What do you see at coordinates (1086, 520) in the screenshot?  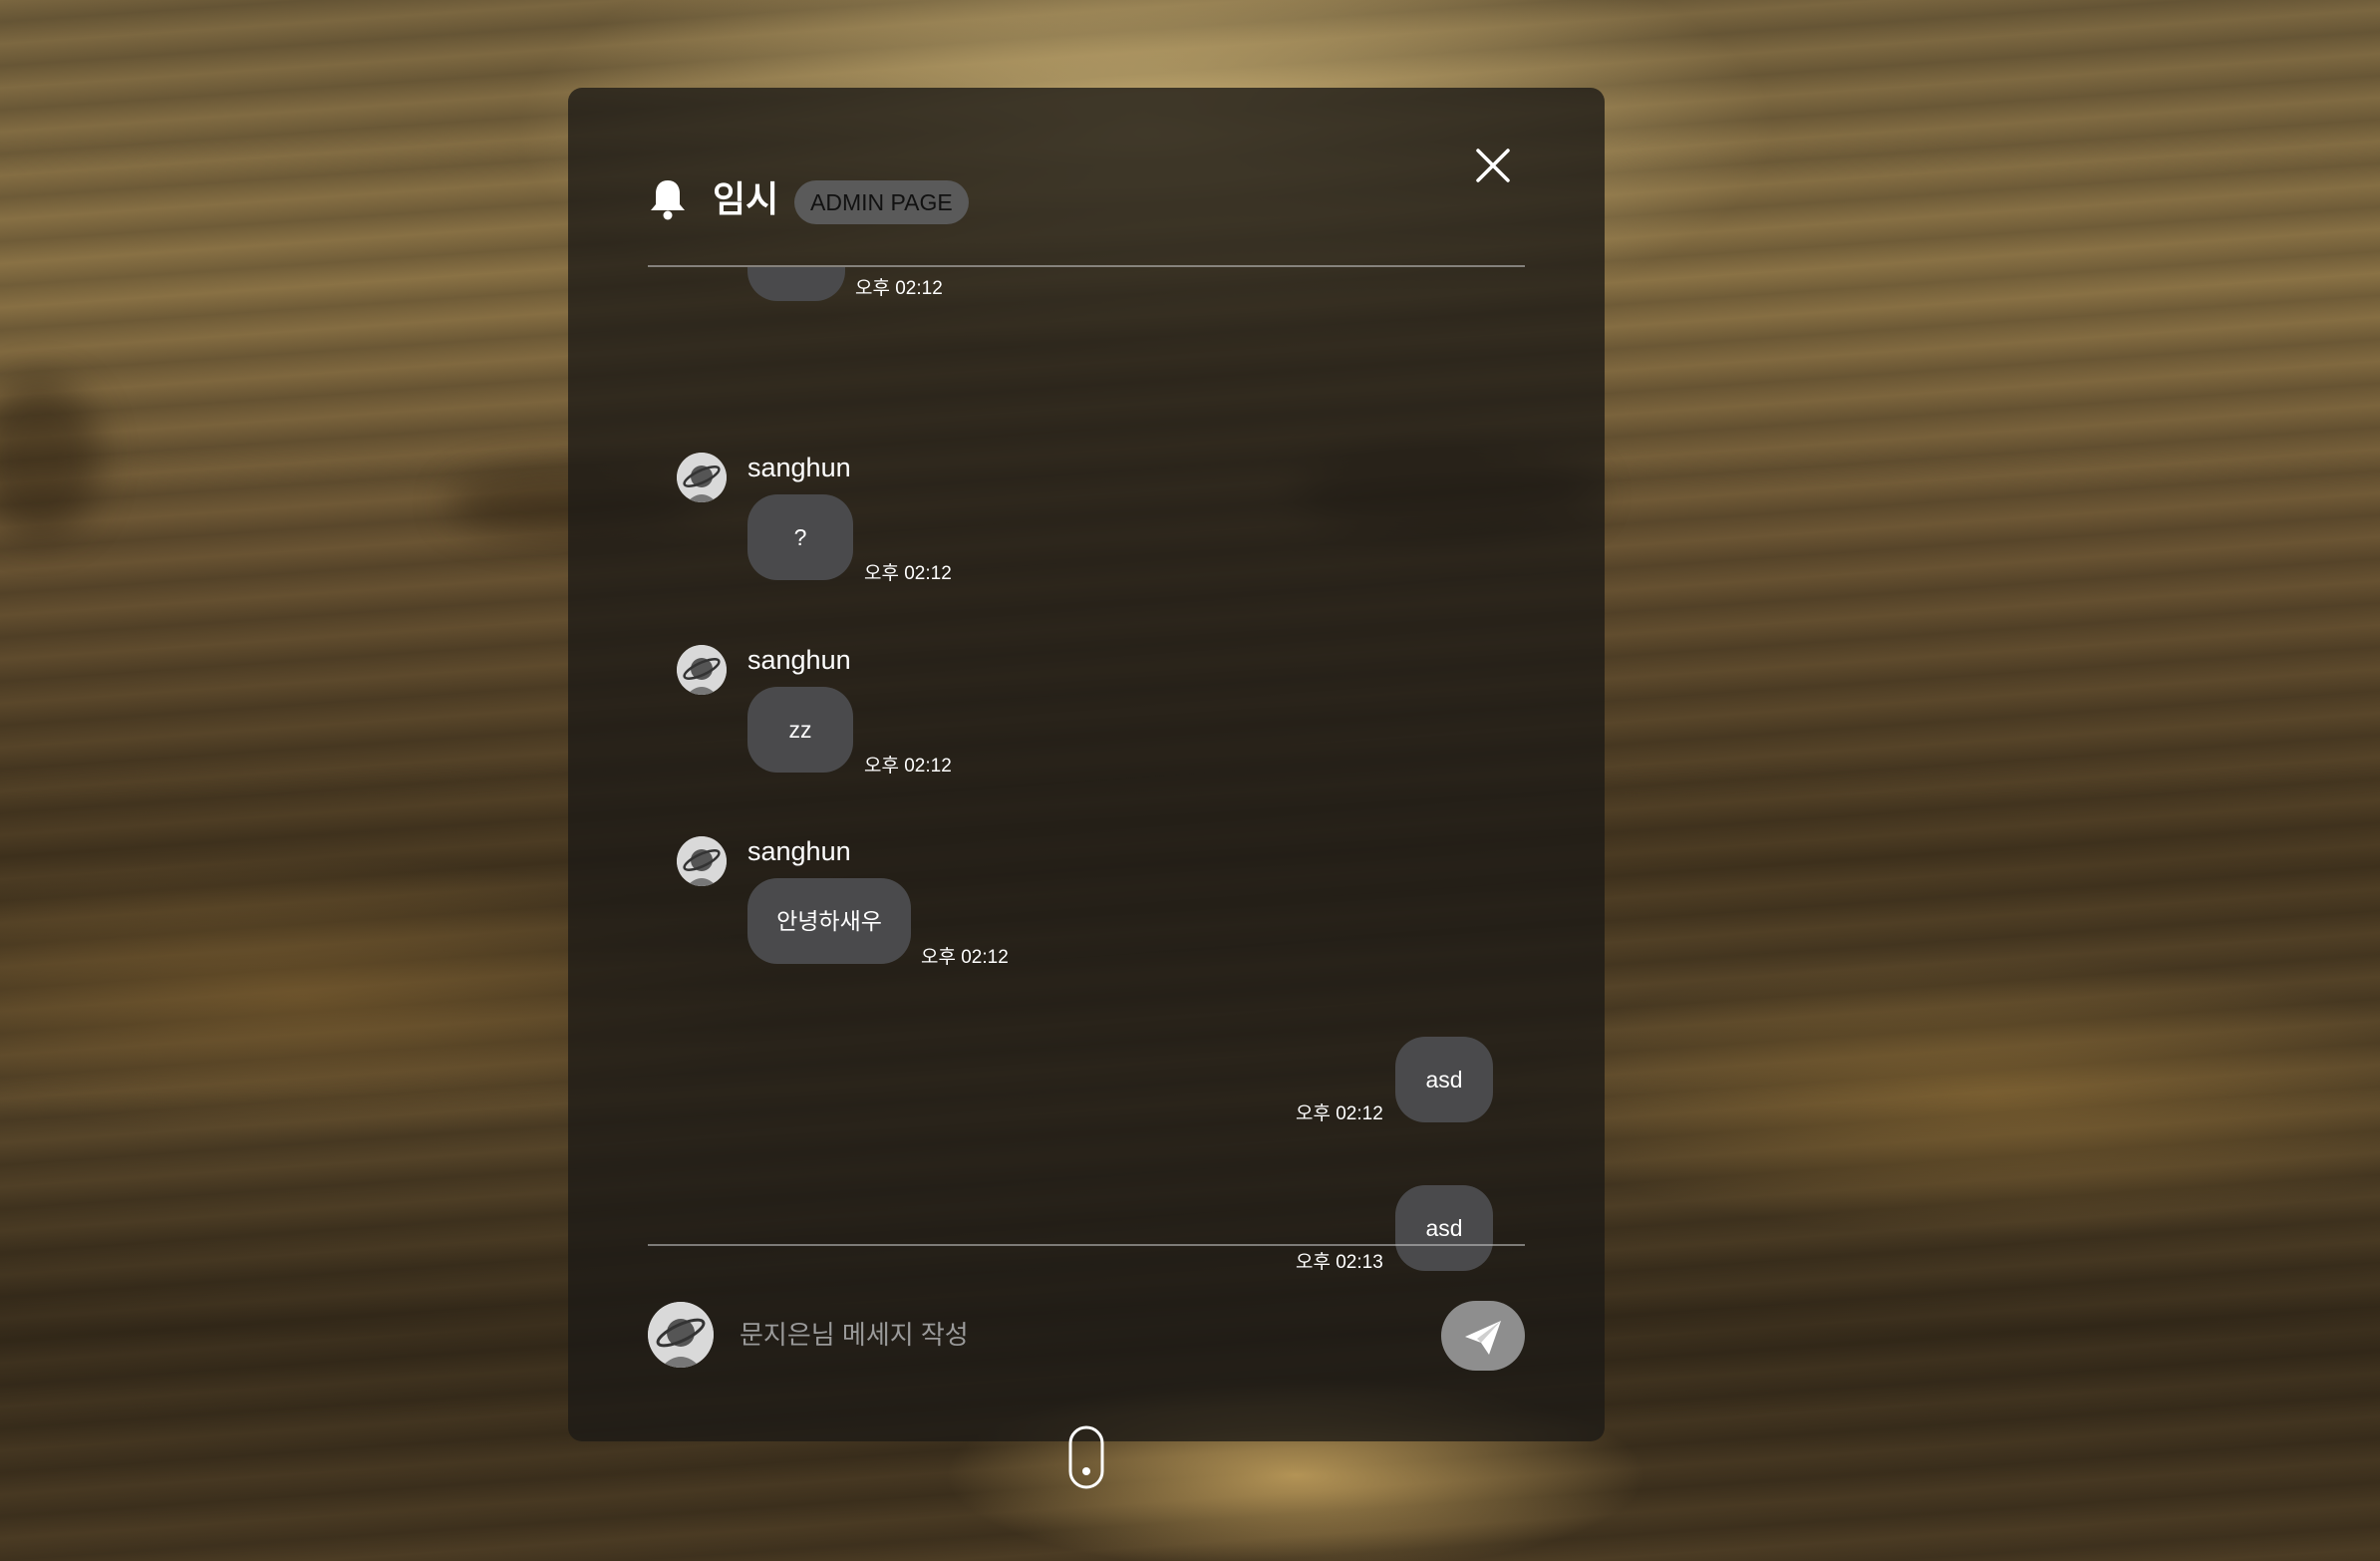 I see `message-item: sanghun ? 오후 02:12` at bounding box center [1086, 520].